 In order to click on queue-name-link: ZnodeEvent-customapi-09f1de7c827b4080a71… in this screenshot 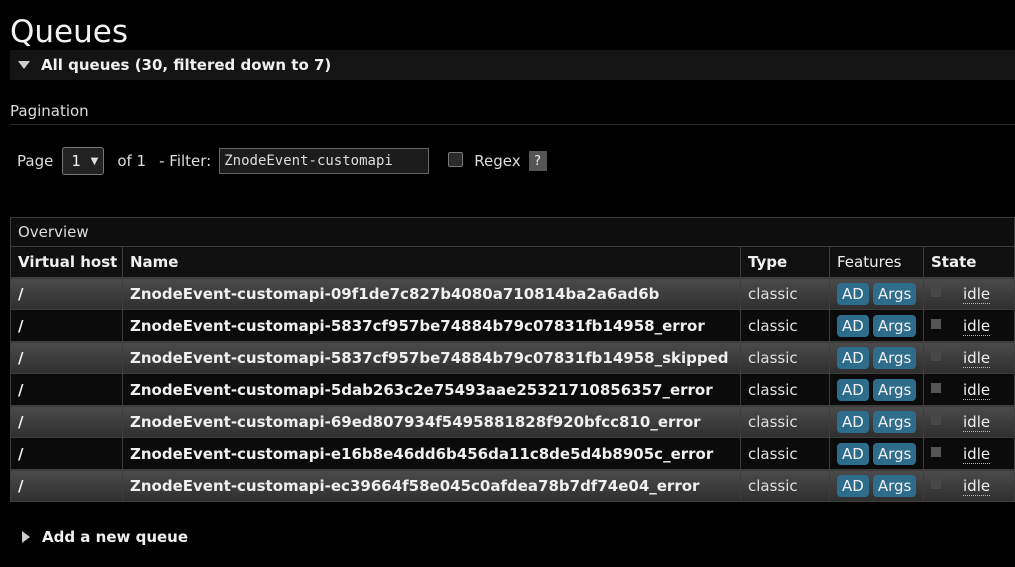, I will do `click(431, 293)`.